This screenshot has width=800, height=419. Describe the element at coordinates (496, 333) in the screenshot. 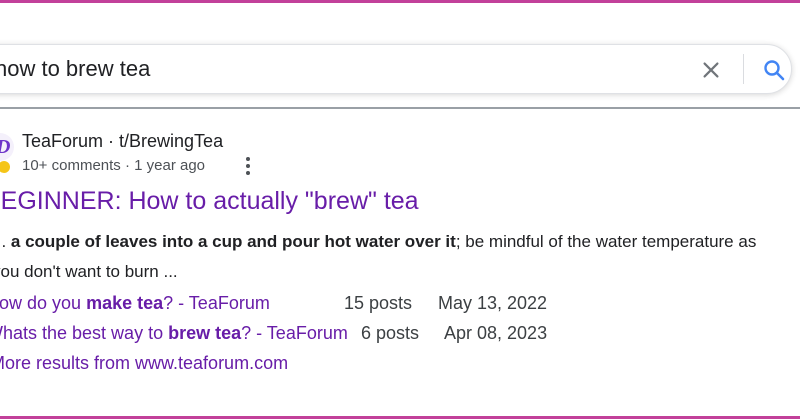

I see `sitelink-date: Apr 08, 2023` at that location.